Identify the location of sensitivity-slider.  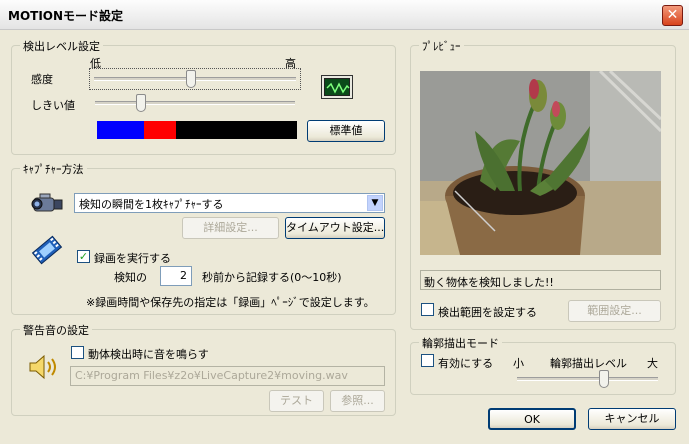
(195, 79).